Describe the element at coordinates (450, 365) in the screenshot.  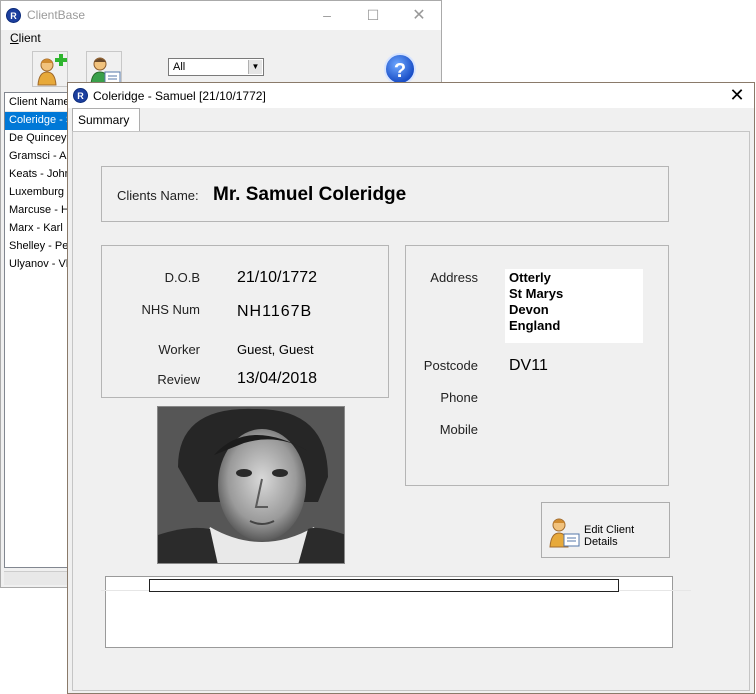
I see `postcode-label: Postcode` at that location.